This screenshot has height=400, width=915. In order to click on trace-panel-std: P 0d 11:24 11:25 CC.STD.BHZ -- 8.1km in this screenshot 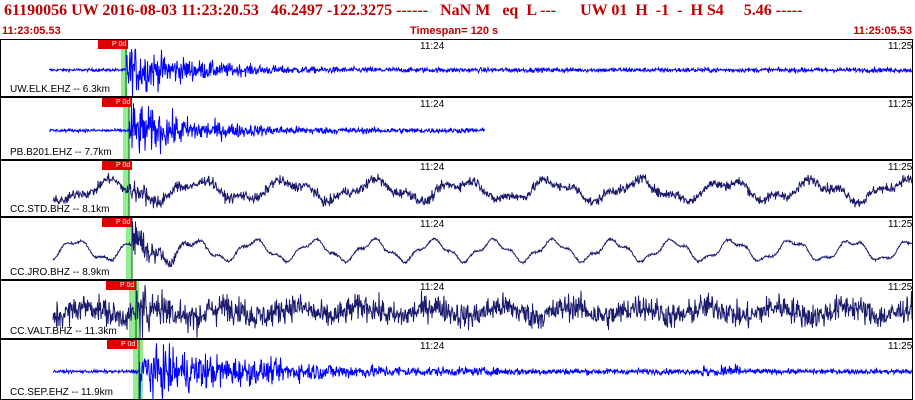, I will do `click(456, 188)`.